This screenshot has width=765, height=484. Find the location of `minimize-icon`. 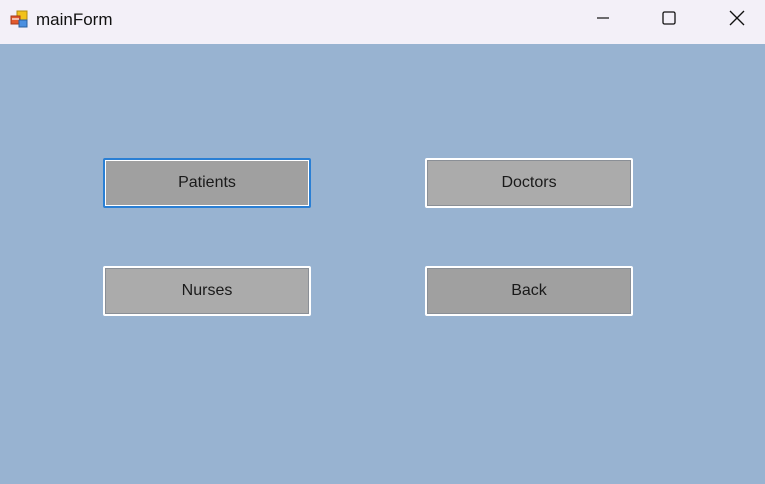

minimize-icon is located at coordinates (603, 20).